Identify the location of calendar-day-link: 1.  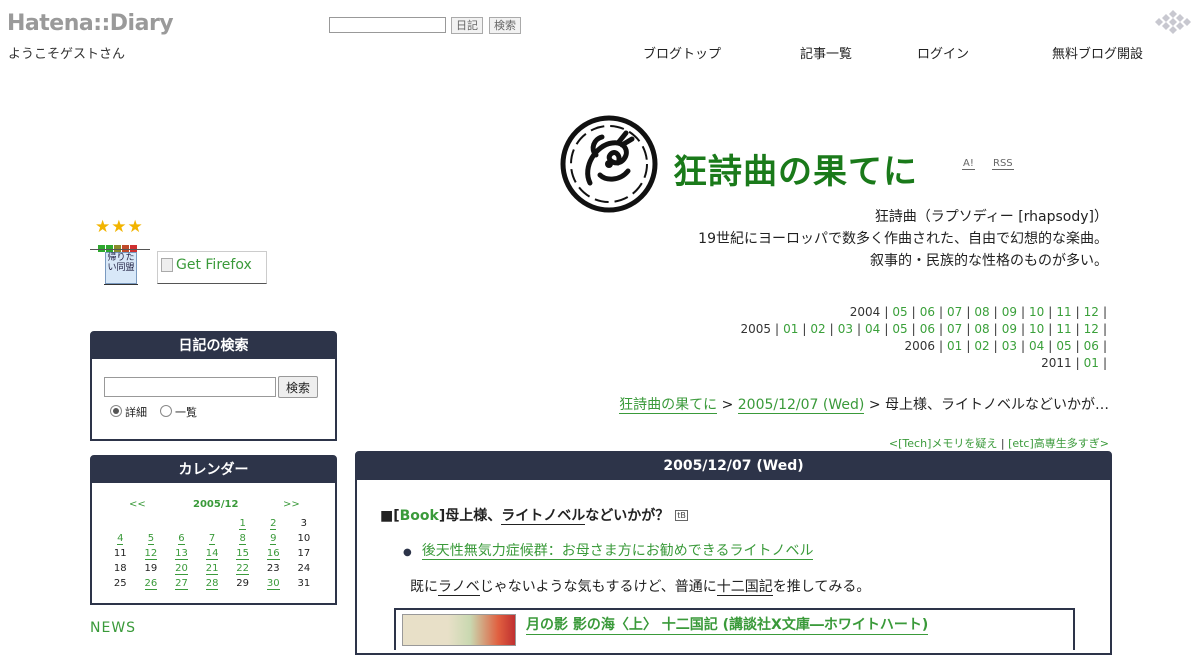
(242, 524).